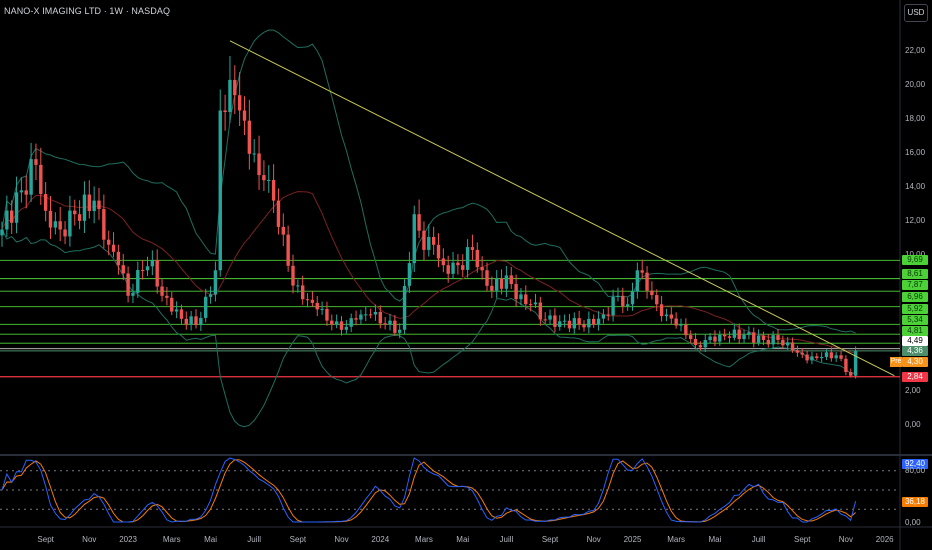 The width and height of the screenshot is (932, 550). What do you see at coordinates (380, 539) in the screenshot?
I see `time-tick: 2024` at bounding box center [380, 539].